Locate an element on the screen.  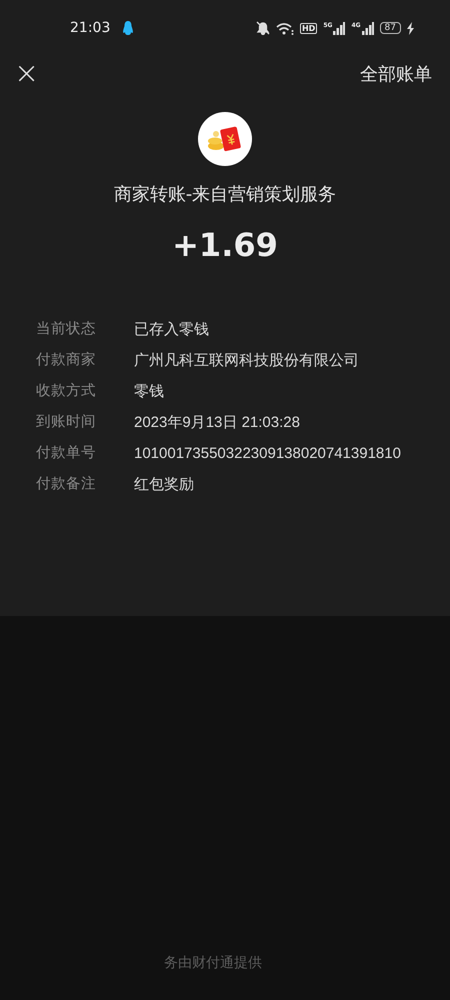
amount: +1.69 is located at coordinates (225, 245).